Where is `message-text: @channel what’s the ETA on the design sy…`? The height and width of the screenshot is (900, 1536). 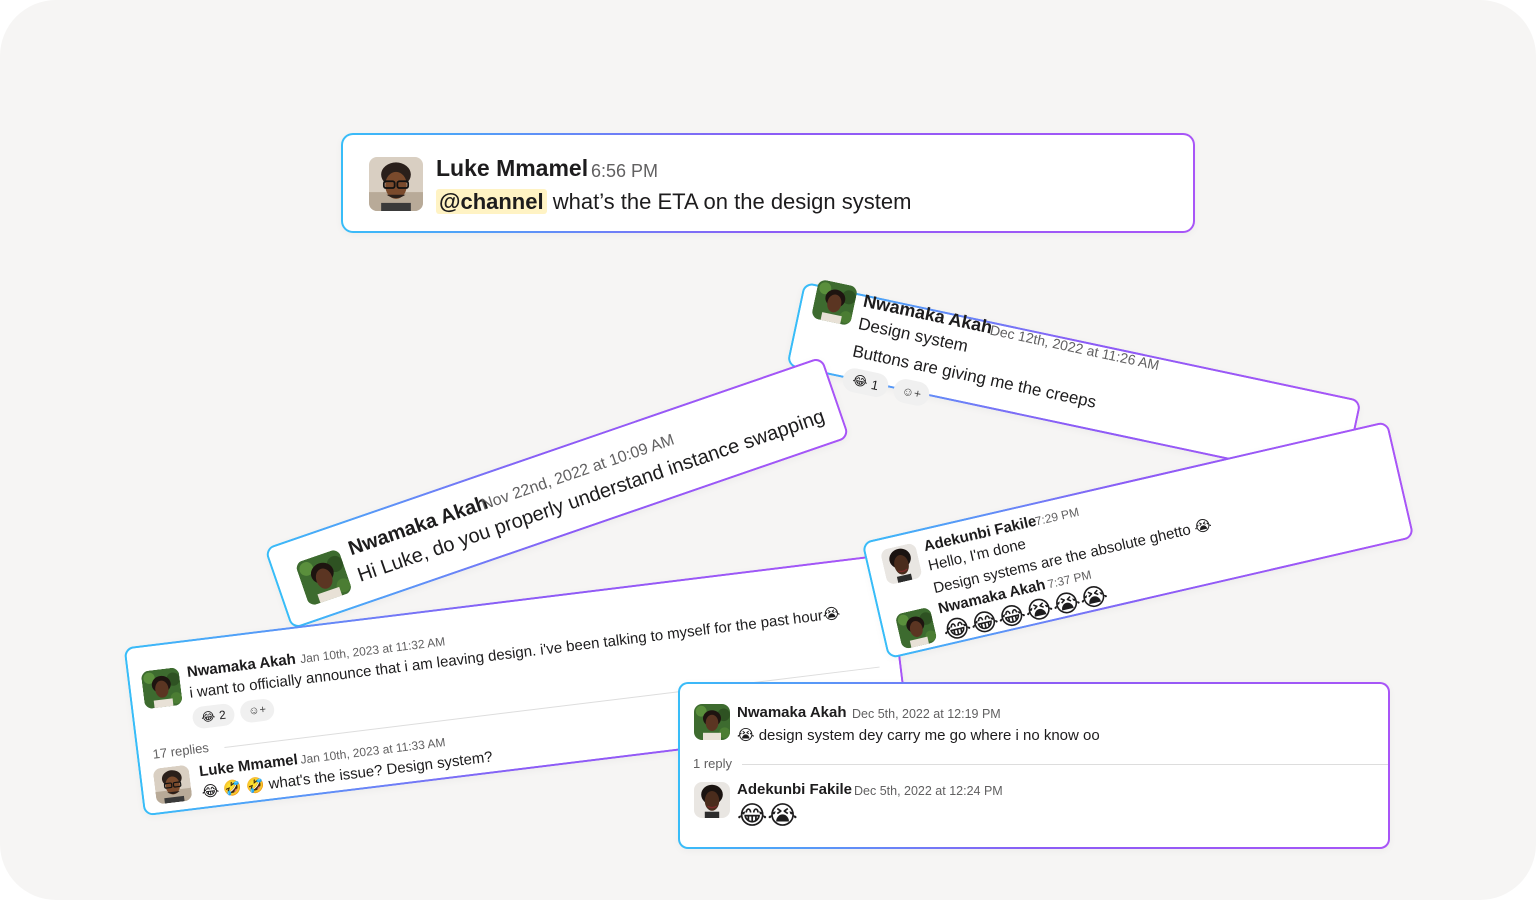 message-text: @channel what’s the ETA on the design sy… is located at coordinates (673, 202).